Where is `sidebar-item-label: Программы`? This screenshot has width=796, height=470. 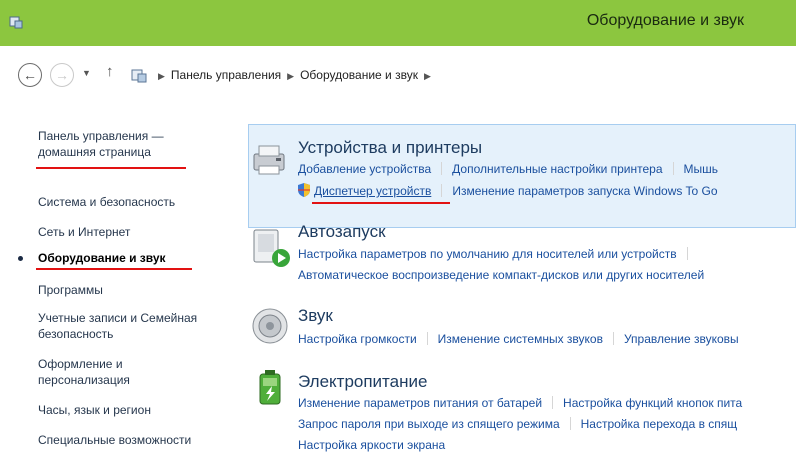 sidebar-item-label: Программы is located at coordinates (70, 290).